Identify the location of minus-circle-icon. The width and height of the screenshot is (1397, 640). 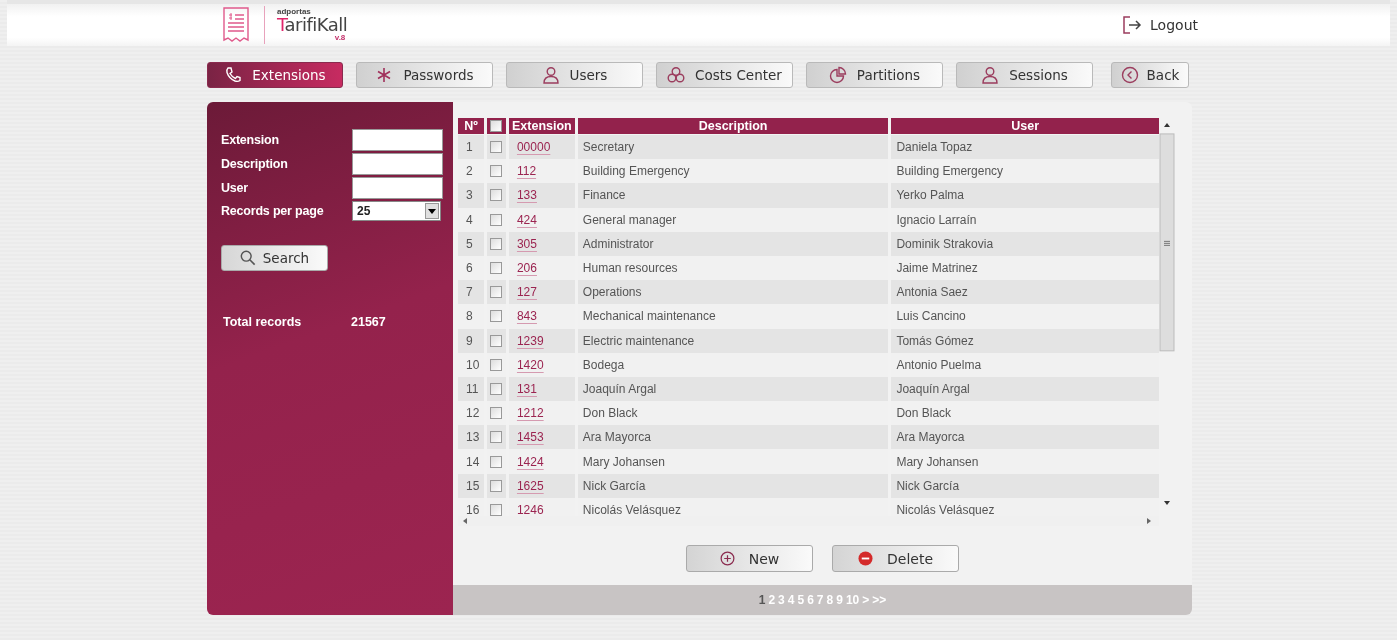
(865, 558).